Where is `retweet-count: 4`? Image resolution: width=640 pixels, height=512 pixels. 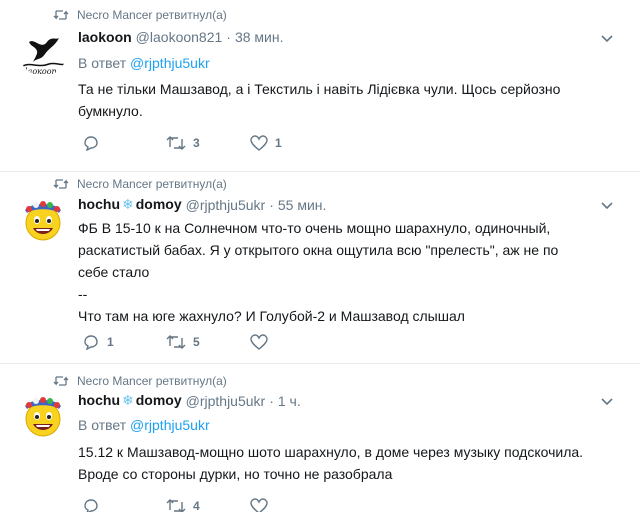
retweet-count: 4 is located at coordinates (196, 505).